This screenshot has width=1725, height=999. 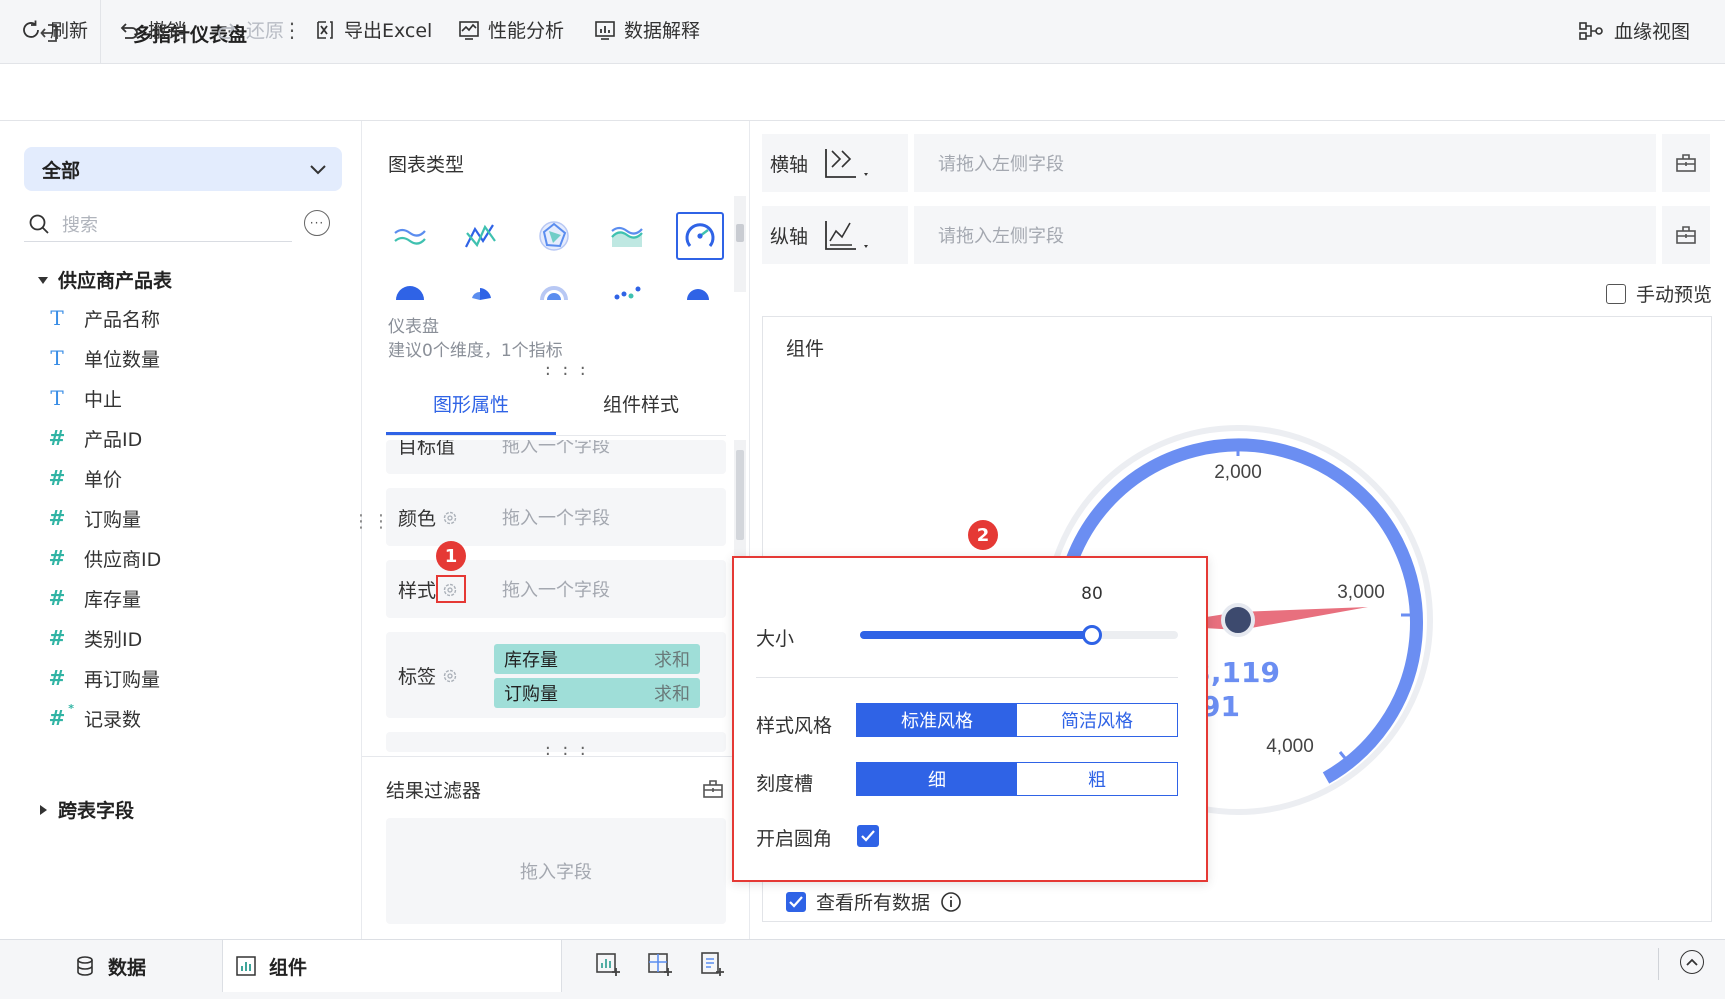 I want to click on field-item: T 单位数量, so click(x=103, y=358).